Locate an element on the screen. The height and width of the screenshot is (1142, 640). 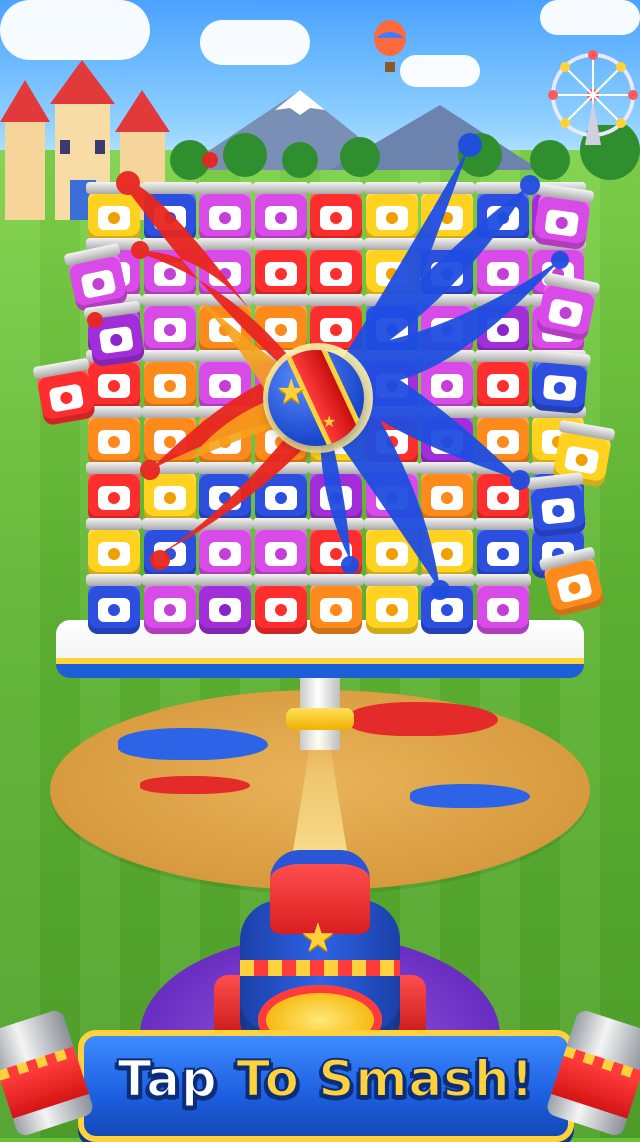
ferris-wheel-icon is located at coordinates (593, 97).